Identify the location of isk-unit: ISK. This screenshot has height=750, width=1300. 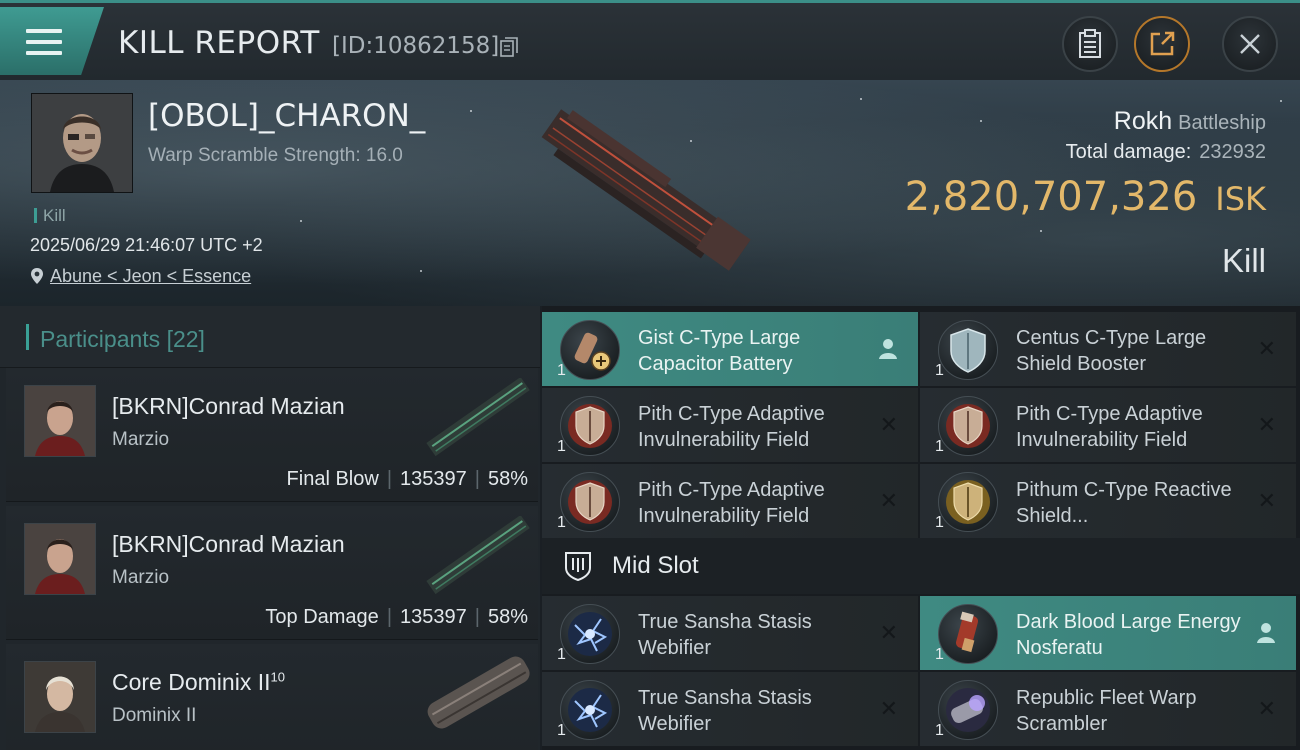
(1240, 199).